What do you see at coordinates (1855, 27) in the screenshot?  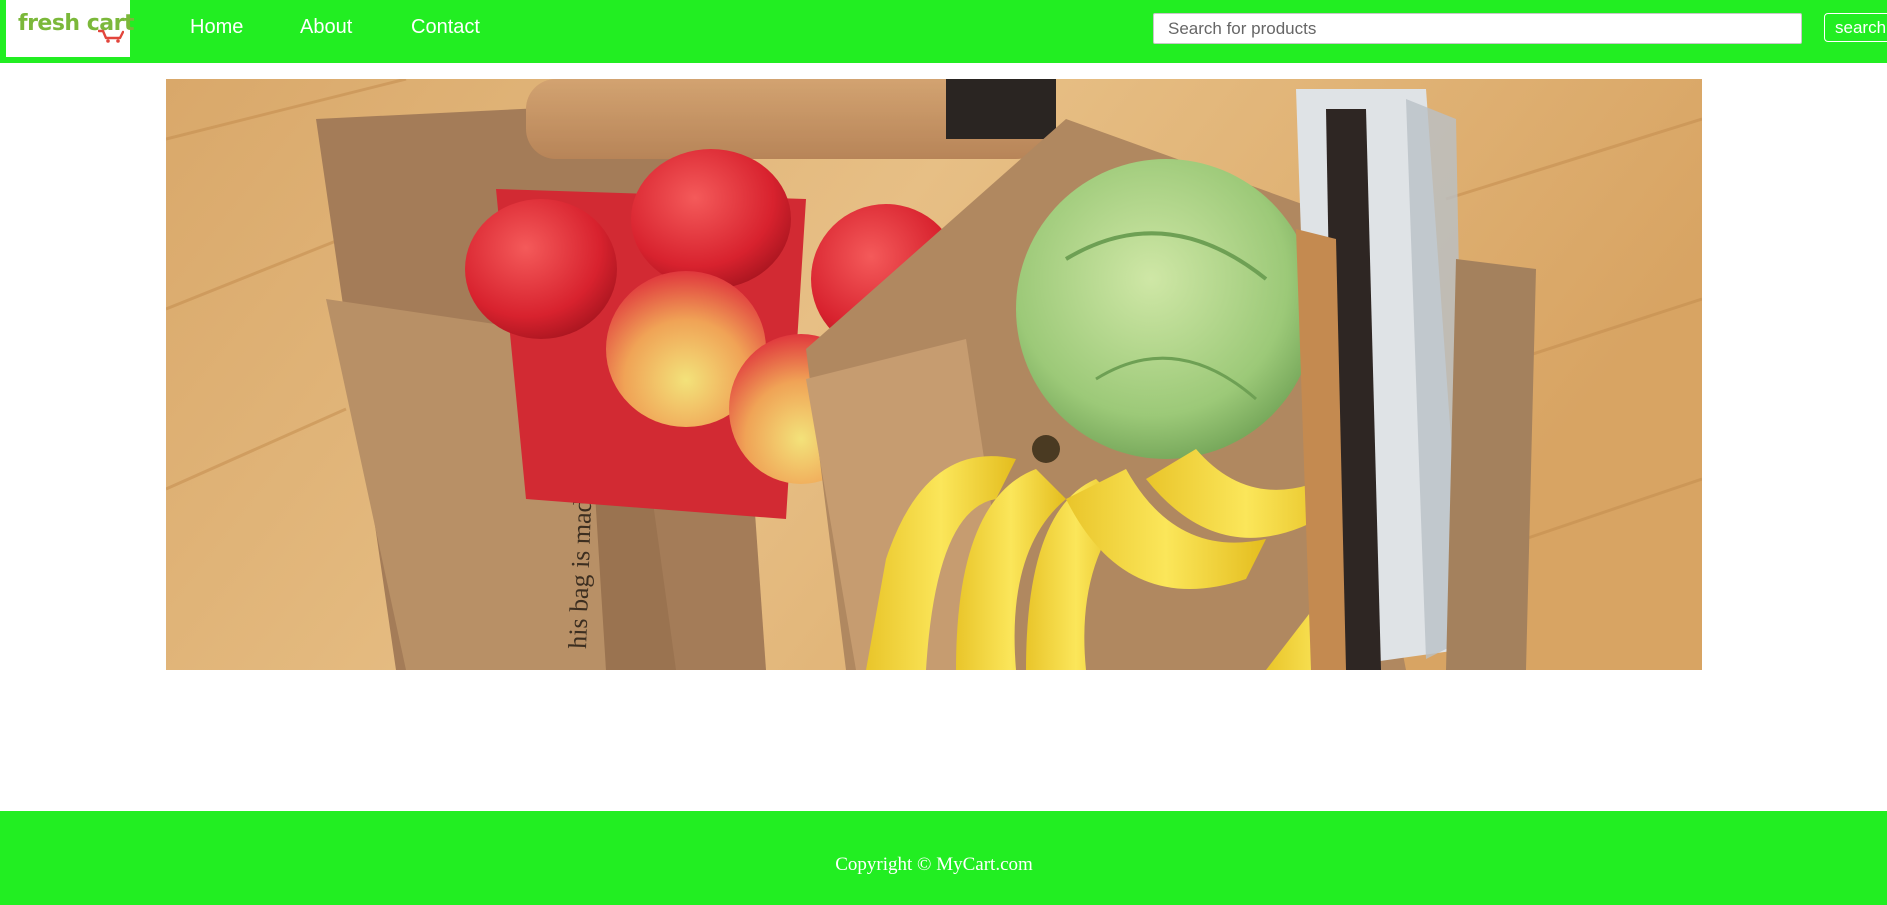 I see `search-button: search` at bounding box center [1855, 27].